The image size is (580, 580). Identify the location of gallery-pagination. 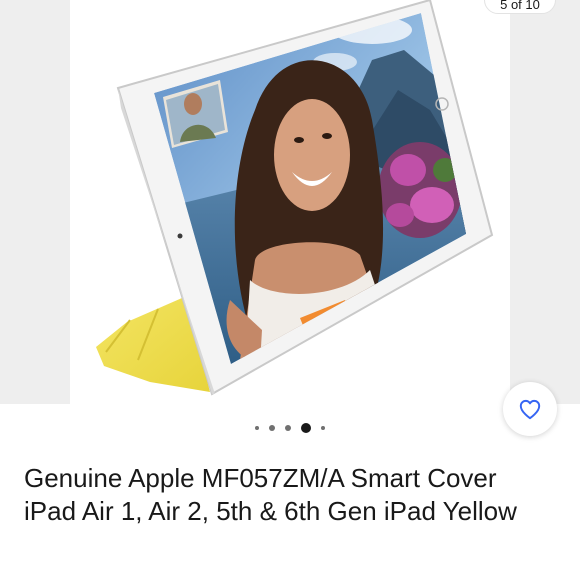
(290, 428).